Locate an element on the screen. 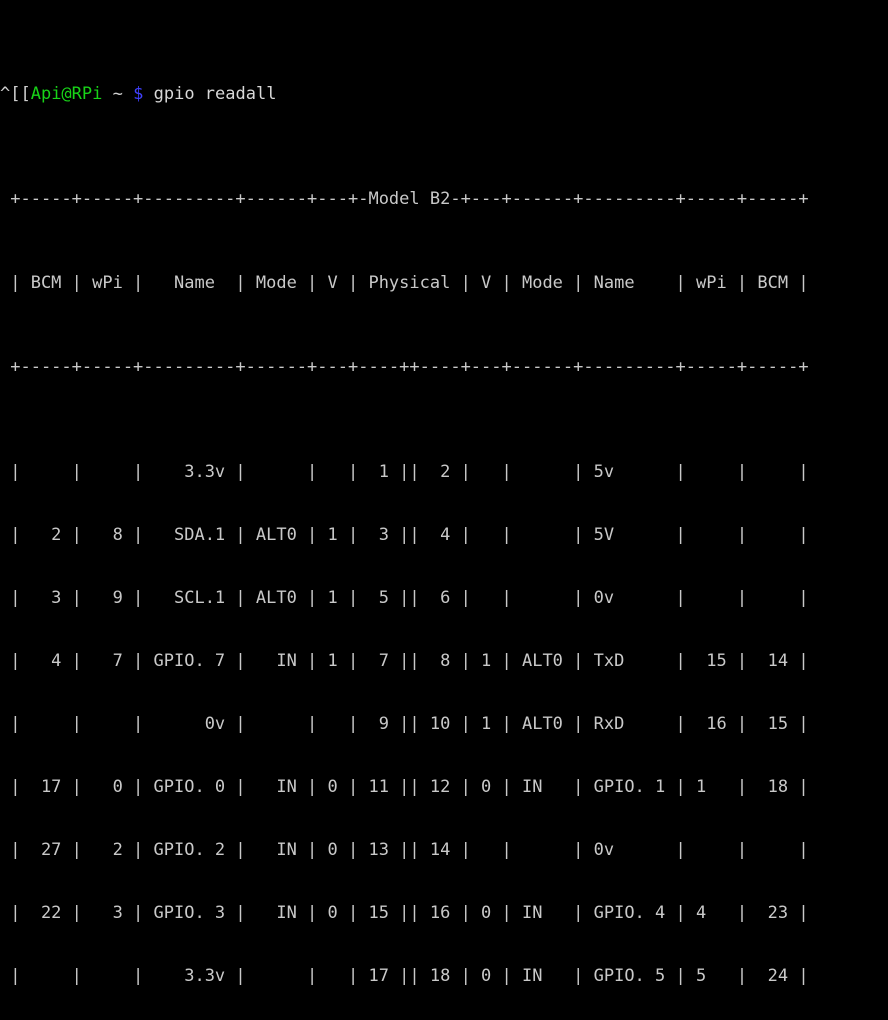 The image size is (888, 1020). table-row: | | | 3.3v | | | 1 || 2 | | | 5v | | | is located at coordinates (404, 472).